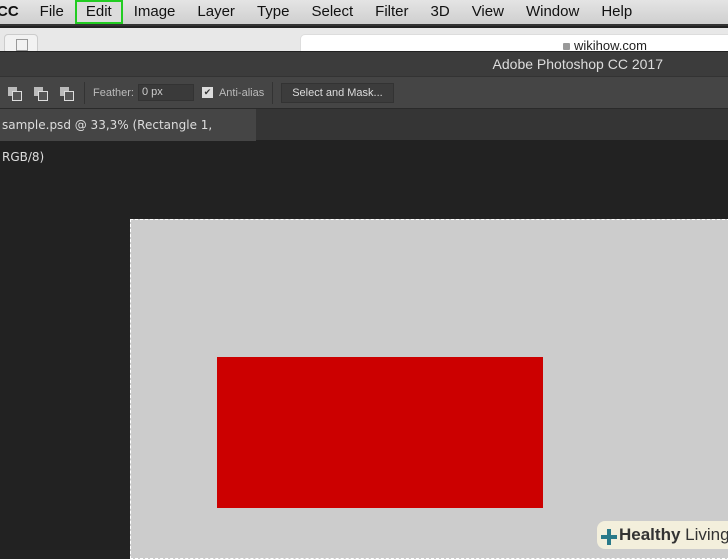  What do you see at coordinates (566, 46) in the screenshot?
I see `lock-icon` at bounding box center [566, 46].